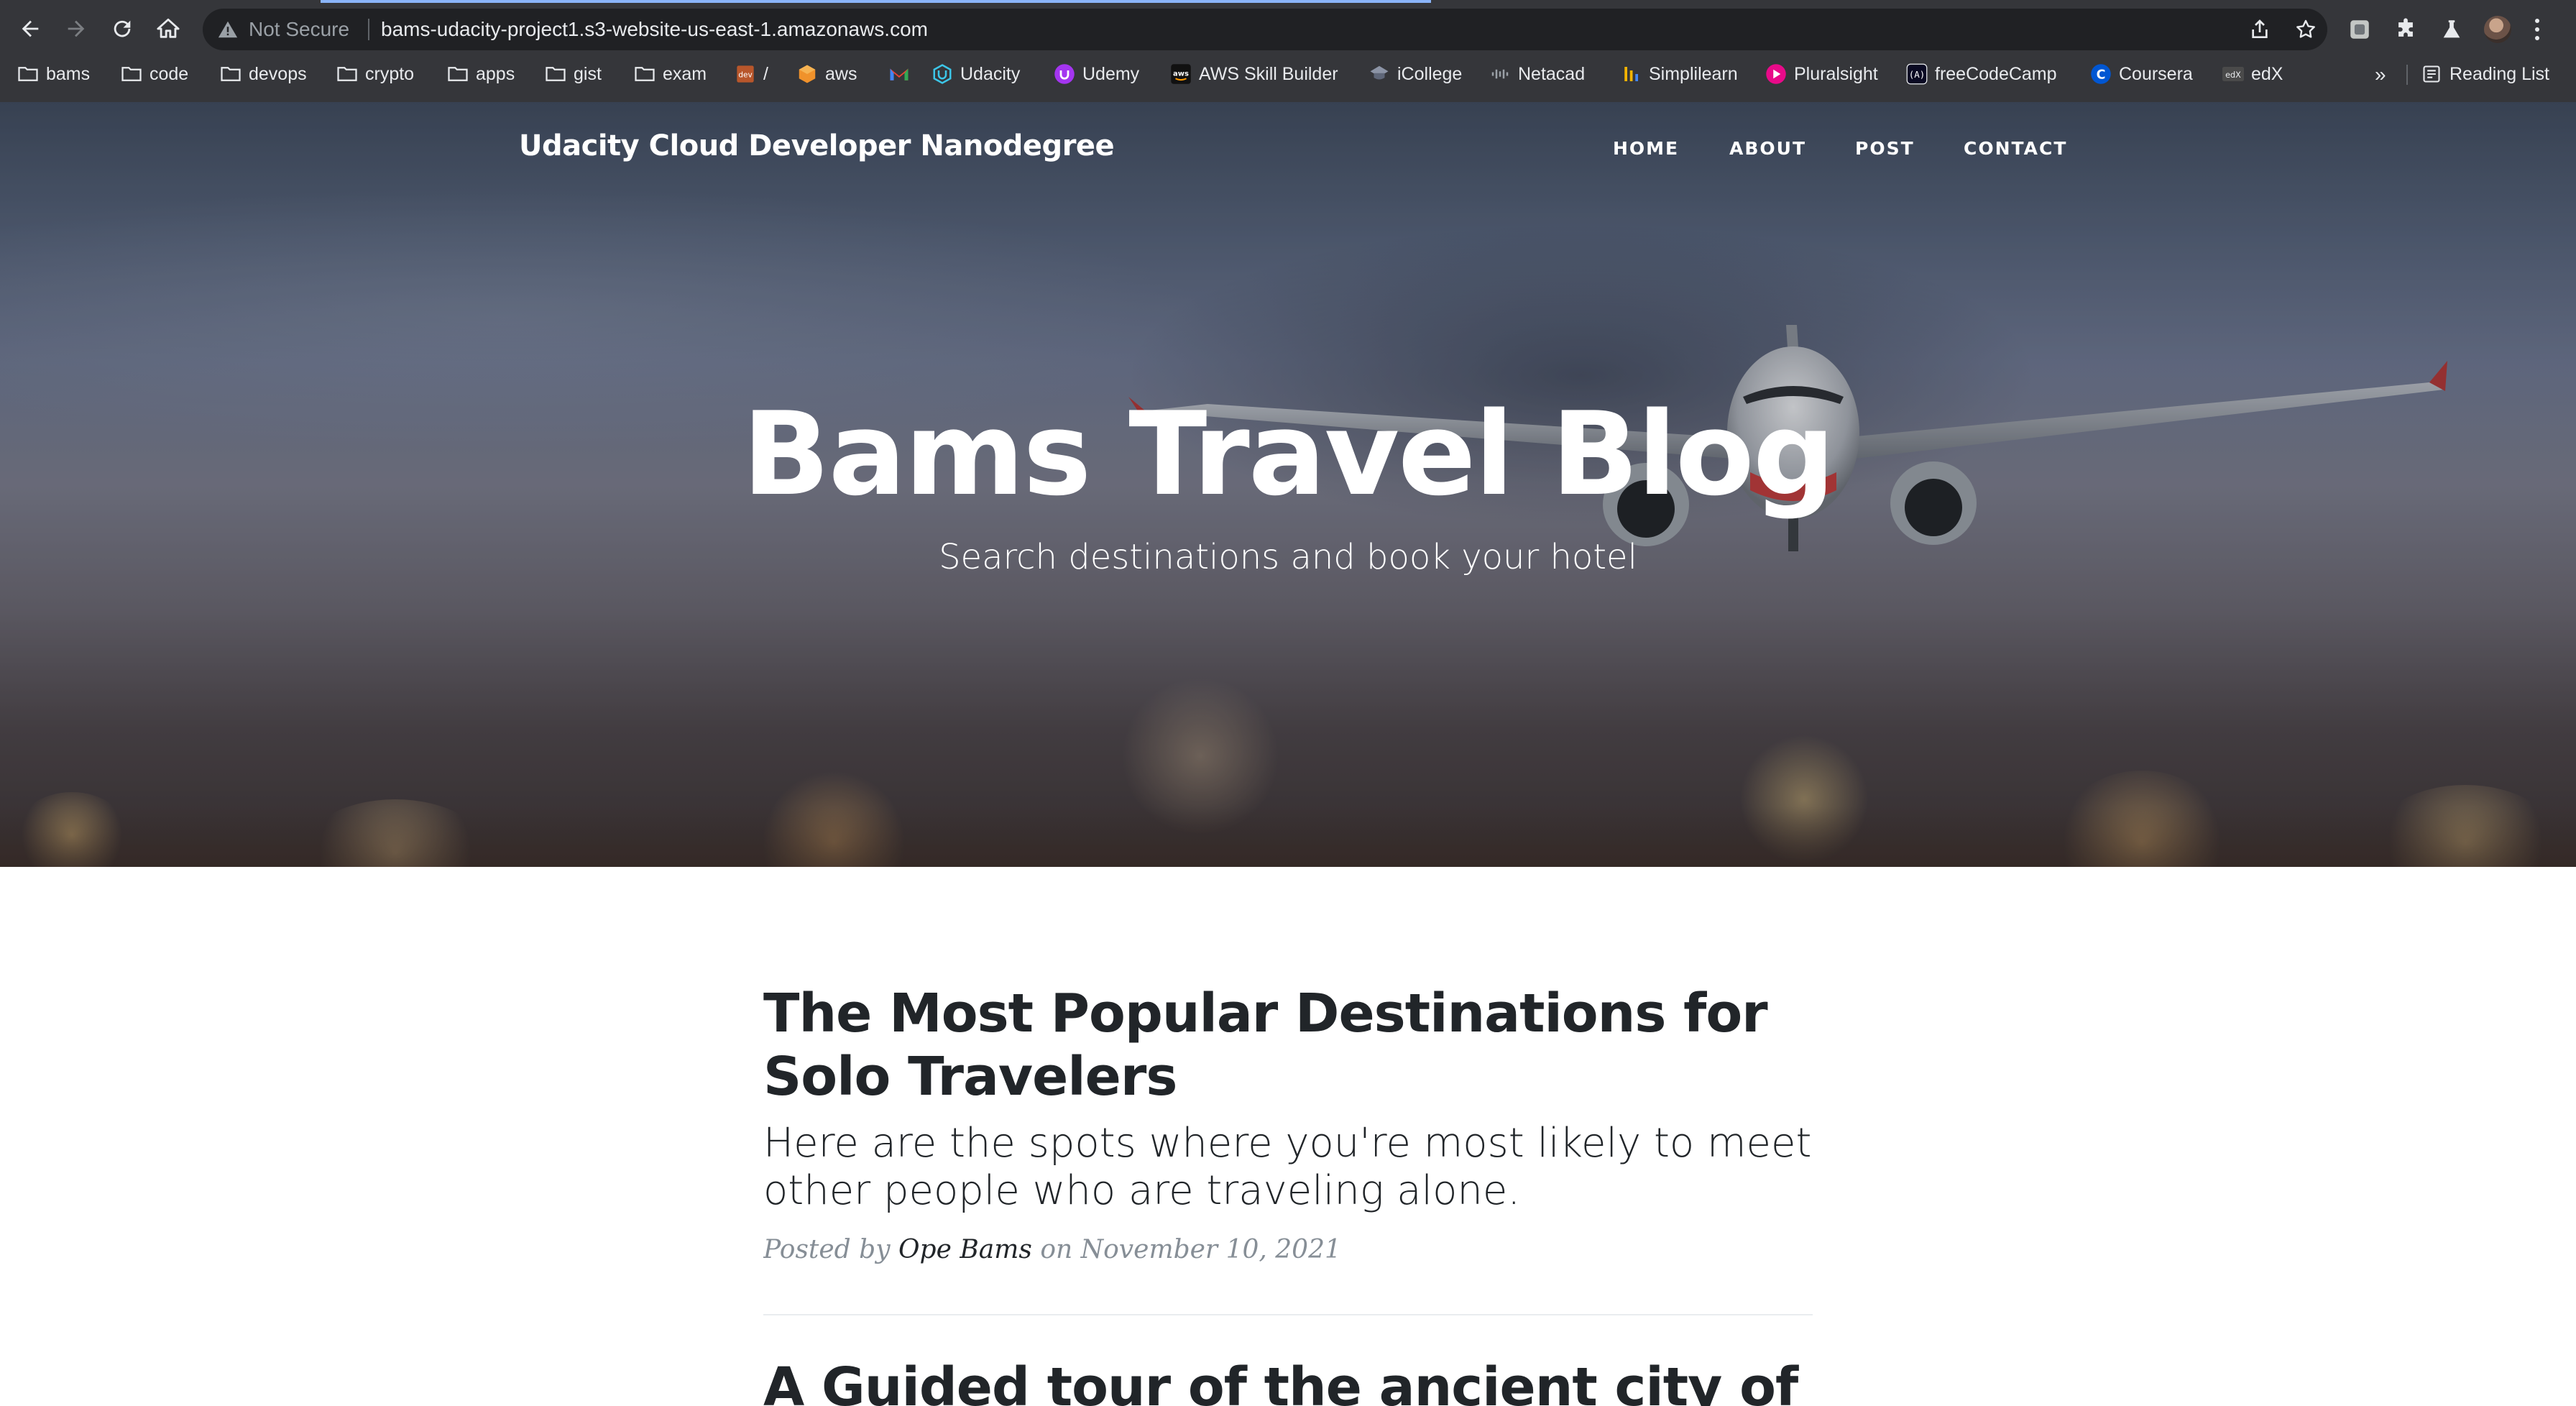  What do you see at coordinates (1500, 74) in the screenshot?
I see `cisco-icon` at bounding box center [1500, 74].